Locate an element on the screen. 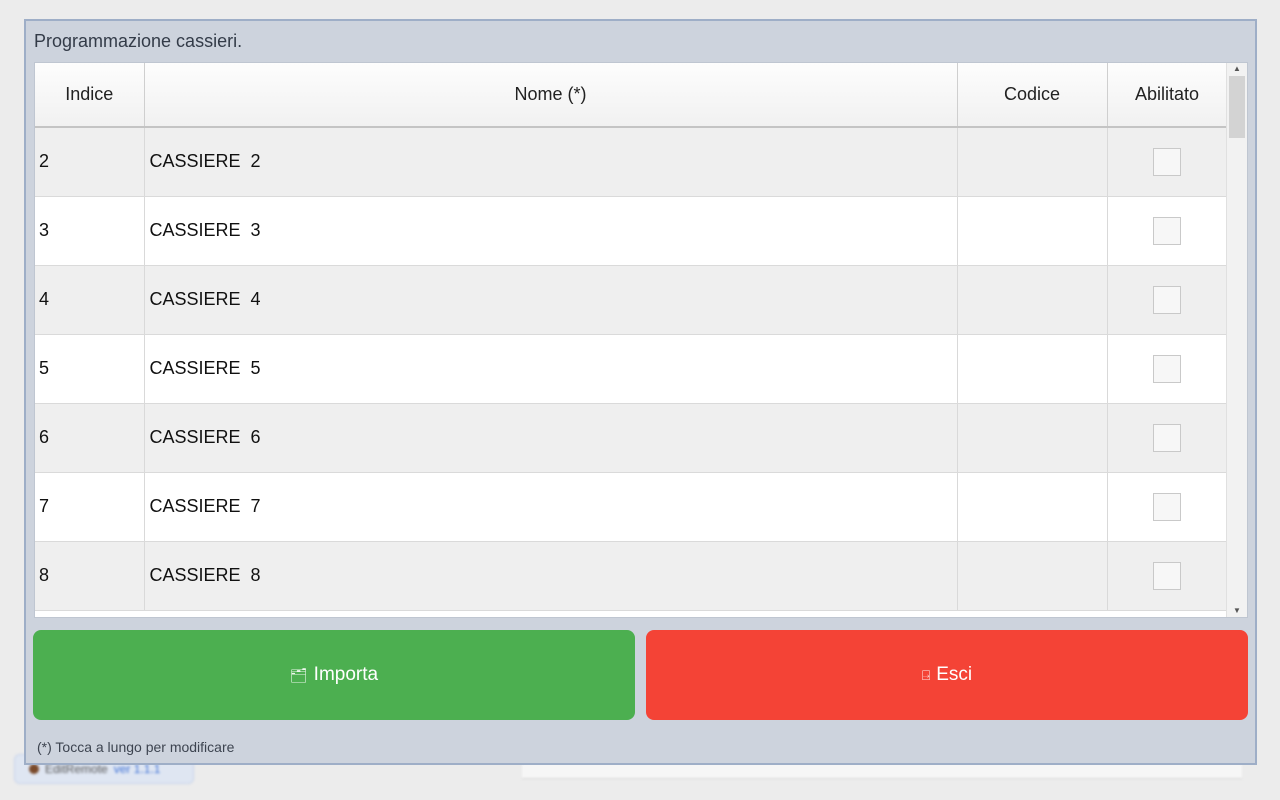  cell-name: CASSIERE 4 is located at coordinates (551, 300).